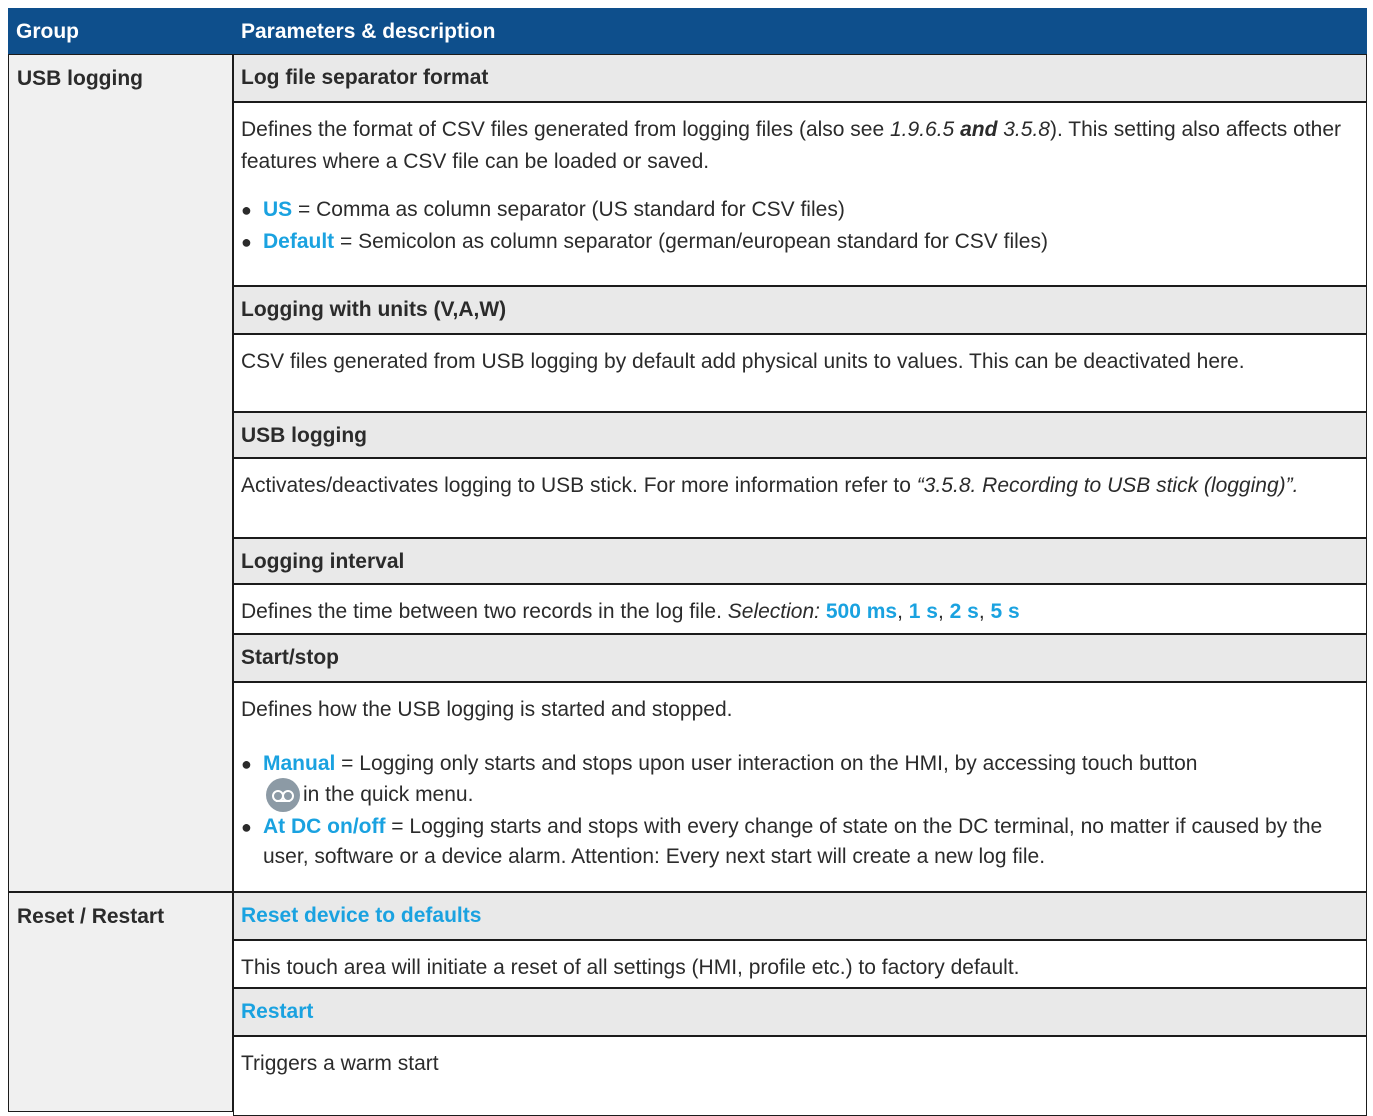  Describe the element at coordinates (800, 658) in the screenshot. I see `startstop-title: Start/stop` at that location.